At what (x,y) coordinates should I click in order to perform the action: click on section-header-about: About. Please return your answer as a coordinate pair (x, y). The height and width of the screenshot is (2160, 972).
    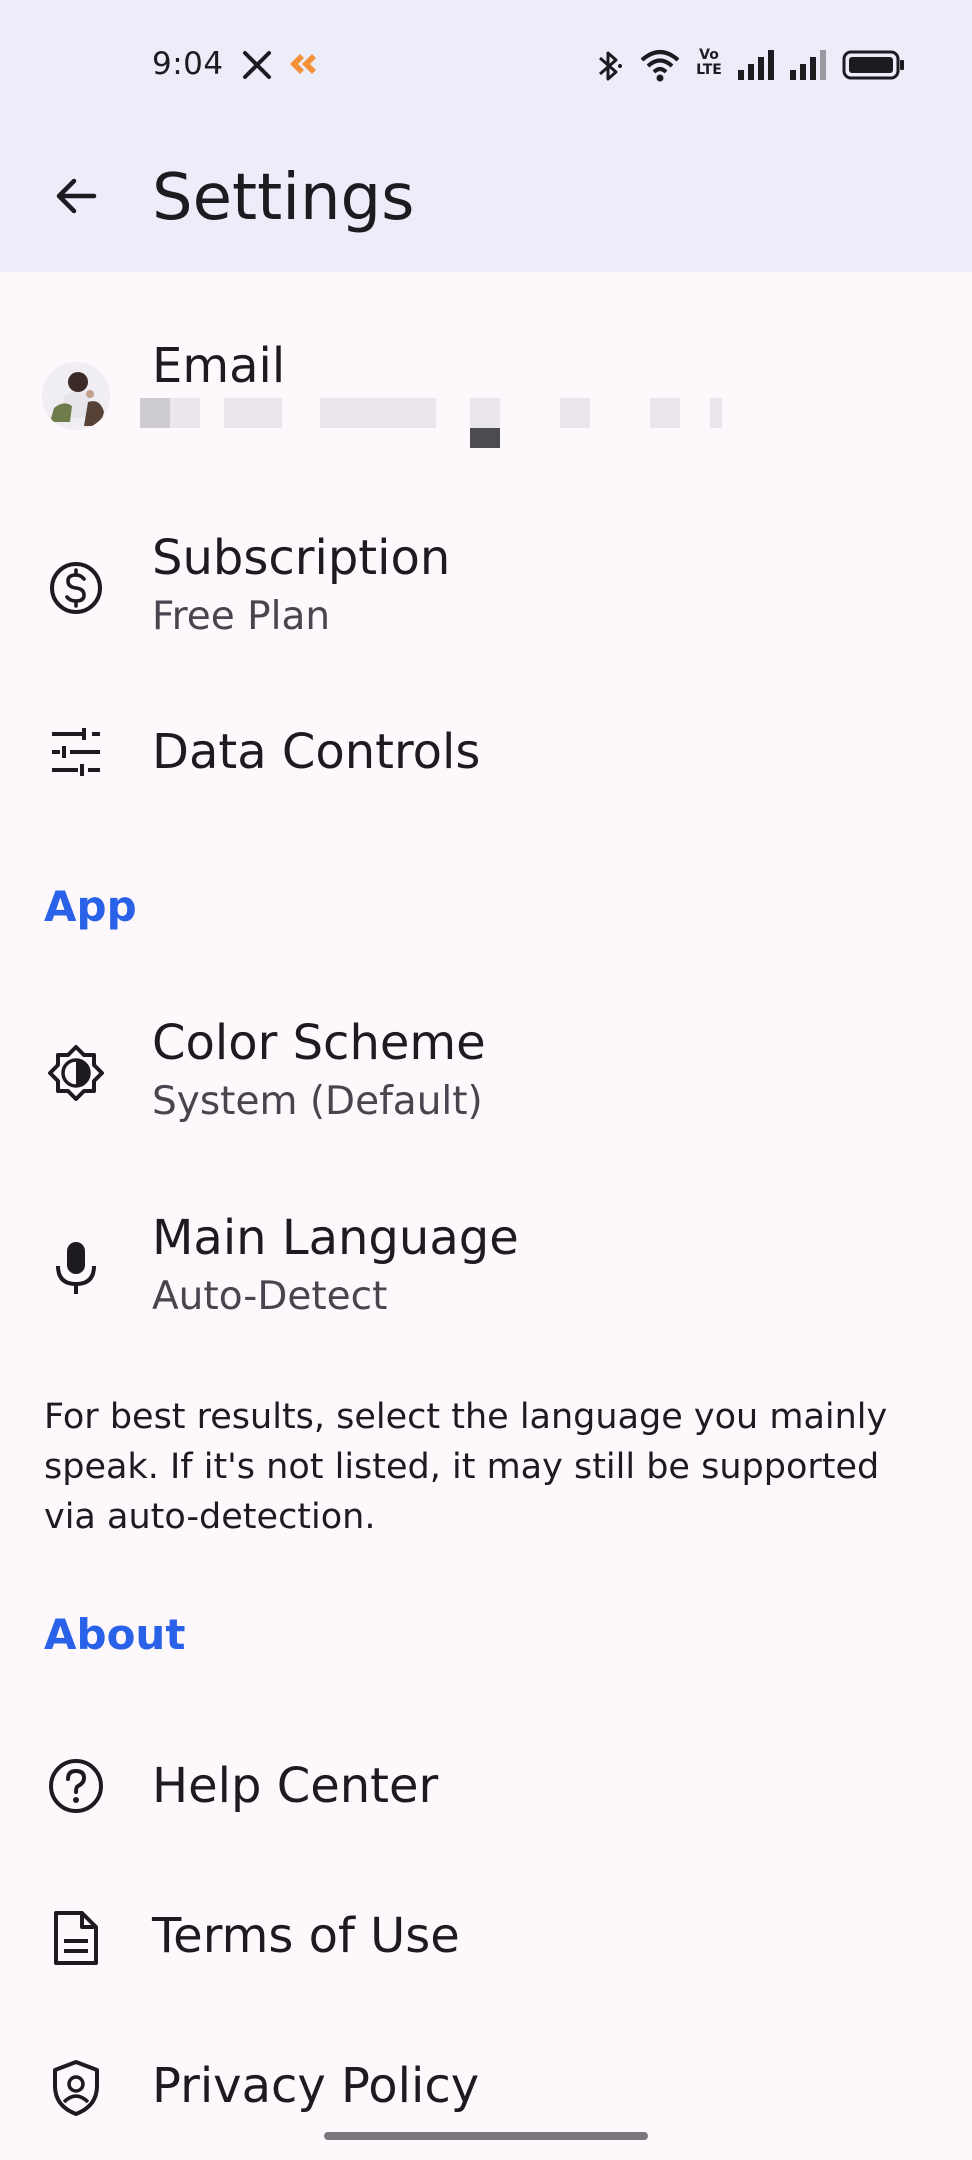
    Looking at the image, I should click on (115, 1634).